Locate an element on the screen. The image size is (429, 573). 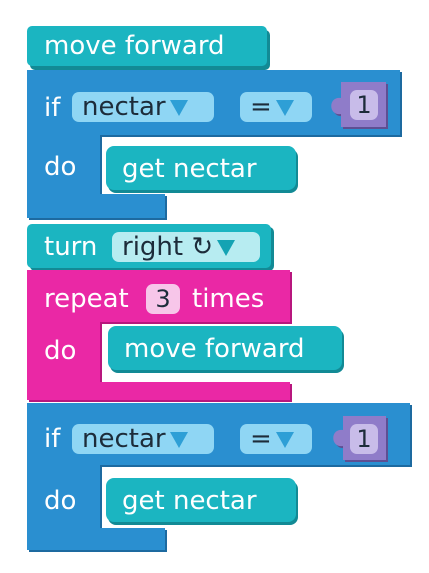
repeat-label: repeat is located at coordinates (86, 299).